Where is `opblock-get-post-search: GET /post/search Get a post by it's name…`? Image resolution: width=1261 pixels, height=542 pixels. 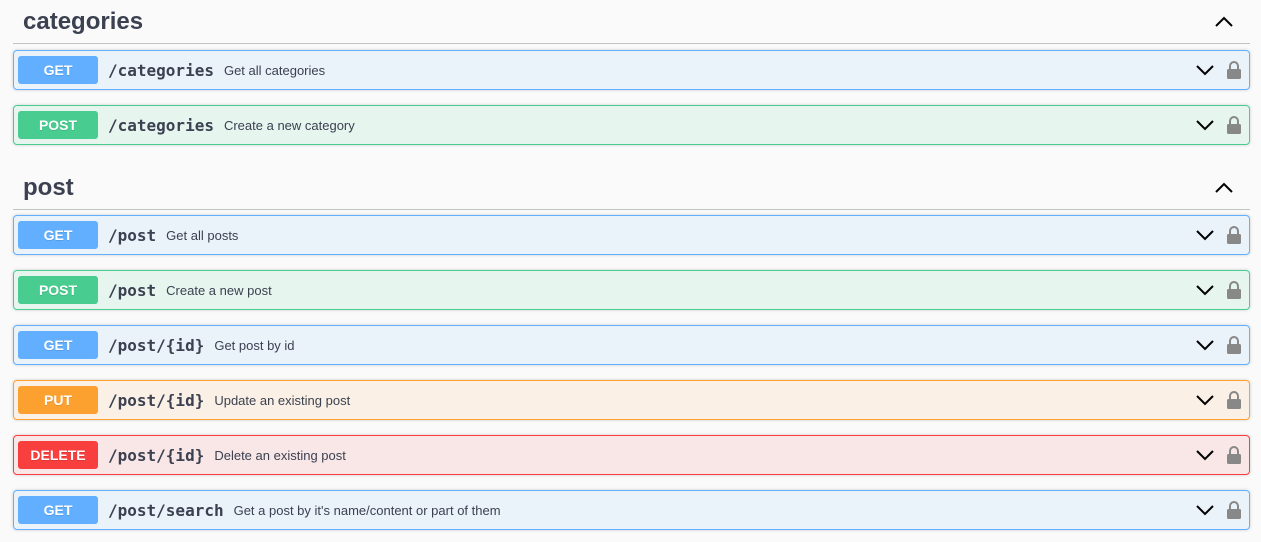
opblock-get-post-search: GET /post/search Get a post by it's name… is located at coordinates (631, 510).